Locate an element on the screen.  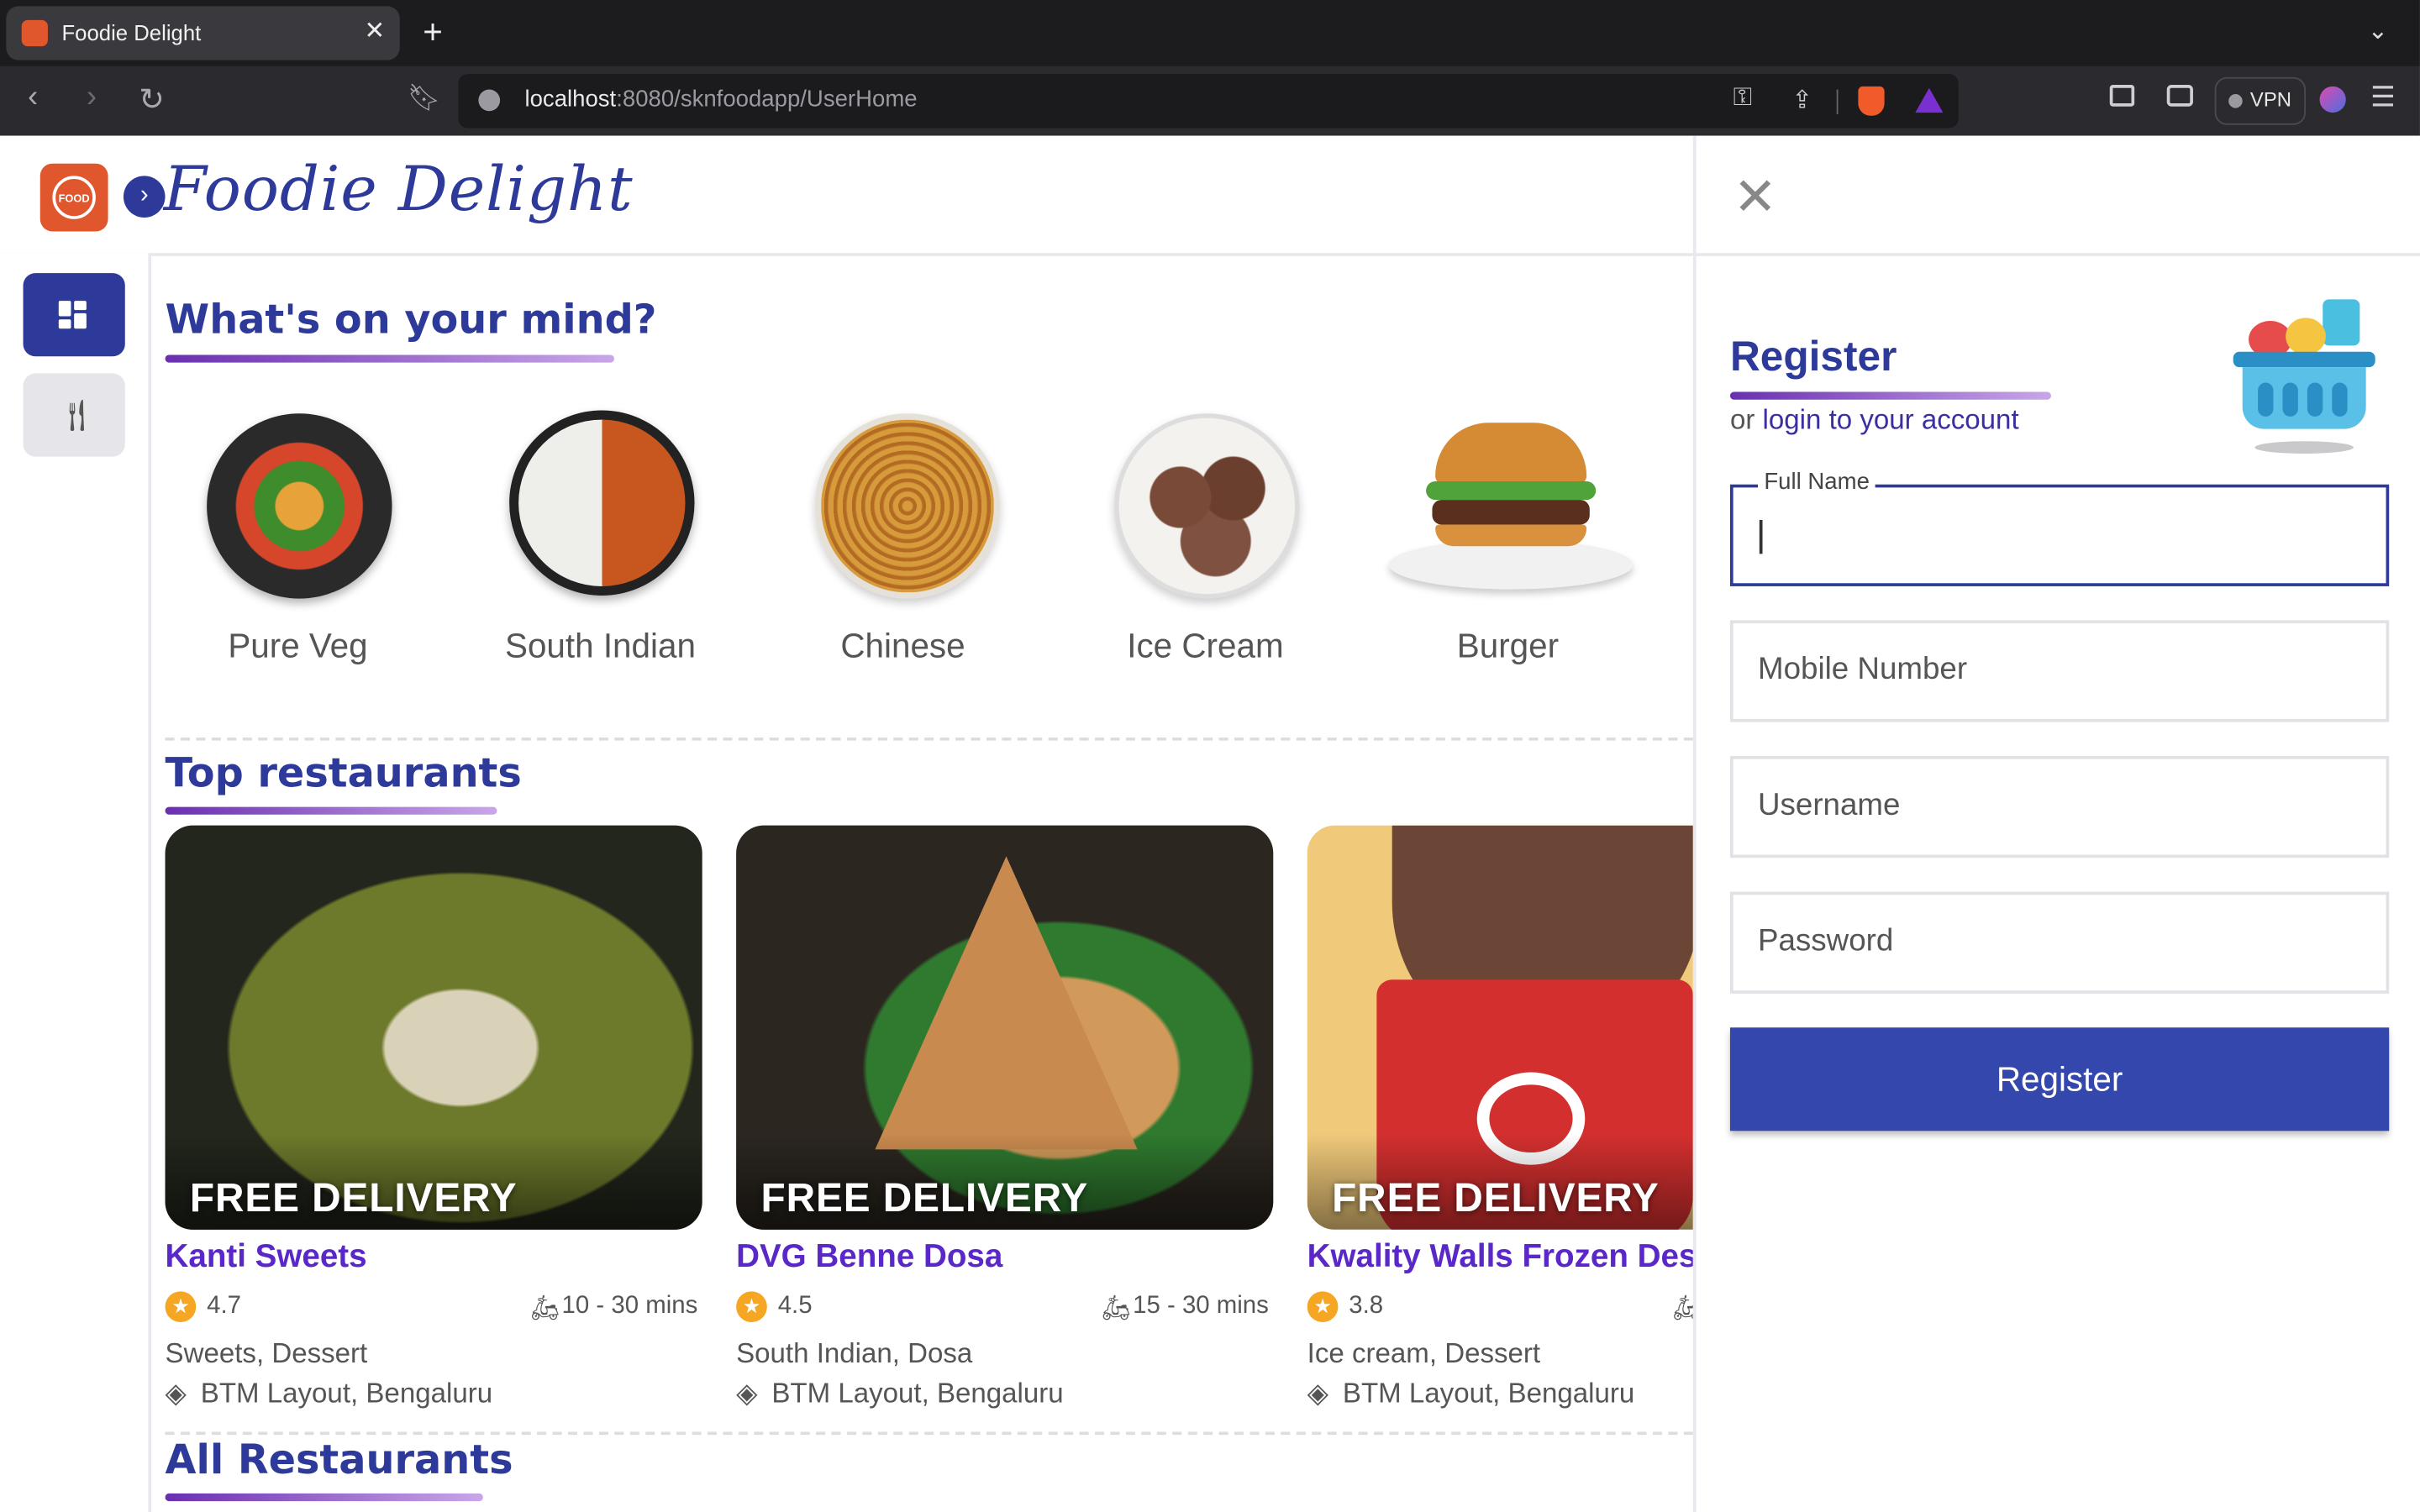
login-link: login to your account is located at coordinates (1891, 419).